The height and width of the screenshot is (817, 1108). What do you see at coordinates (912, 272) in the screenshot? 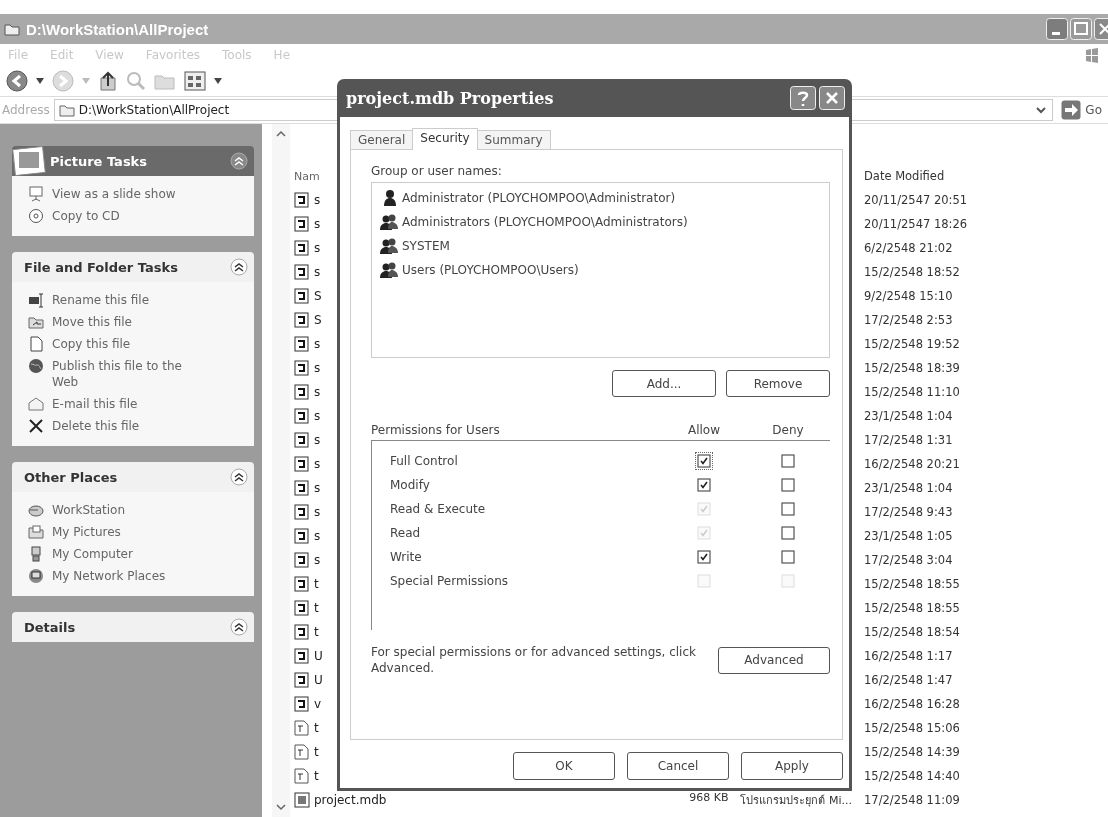
I see `date-modified: 15/2/2548 18:52` at bounding box center [912, 272].